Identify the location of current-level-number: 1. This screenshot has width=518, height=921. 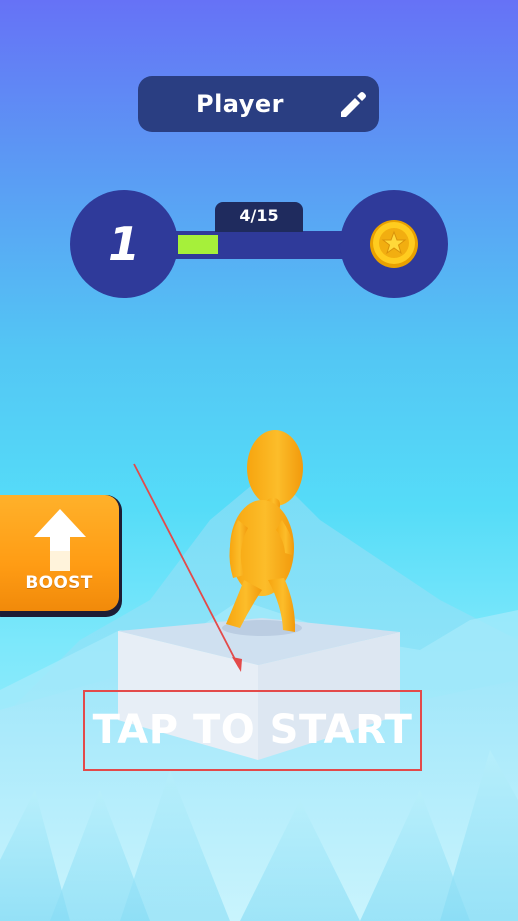
(123, 244).